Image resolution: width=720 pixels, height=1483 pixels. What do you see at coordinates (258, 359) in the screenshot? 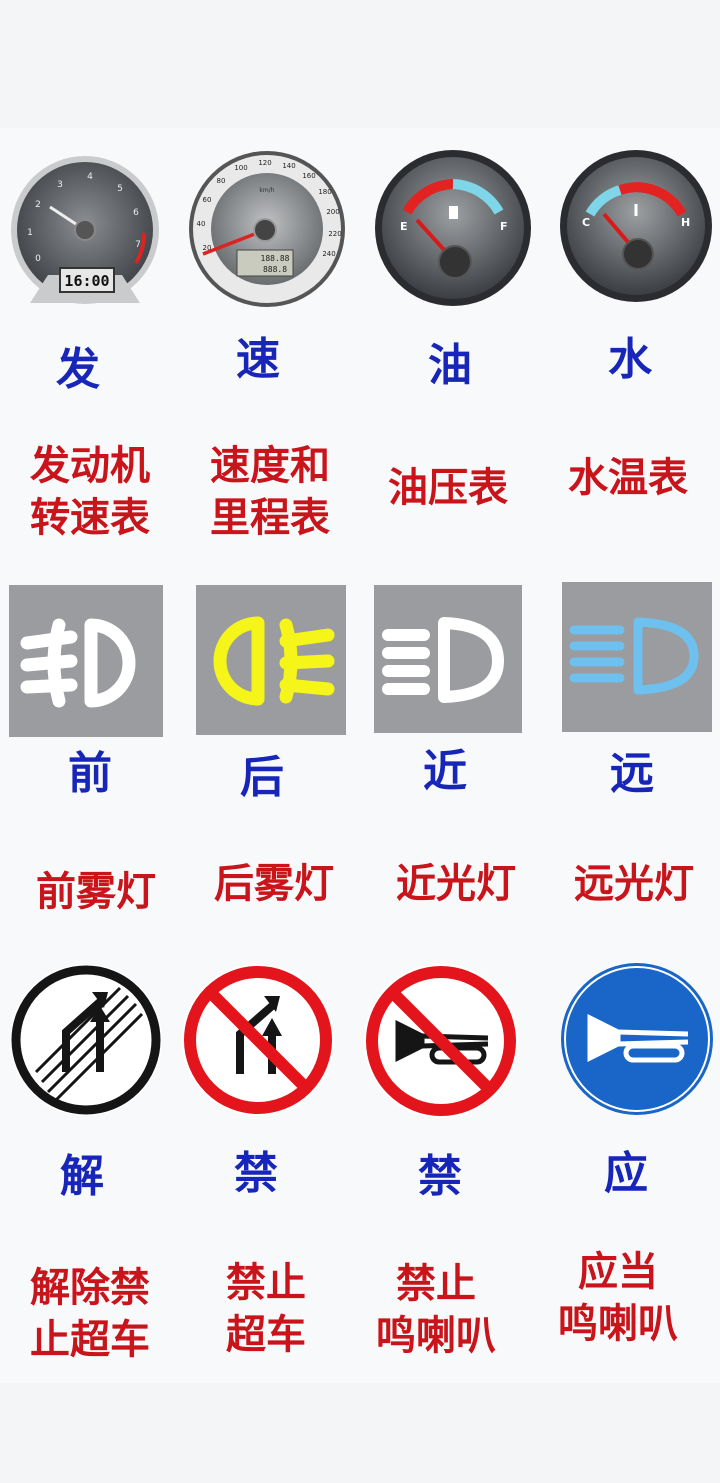
I see `gauge-char: 速` at bounding box center [258, 359].